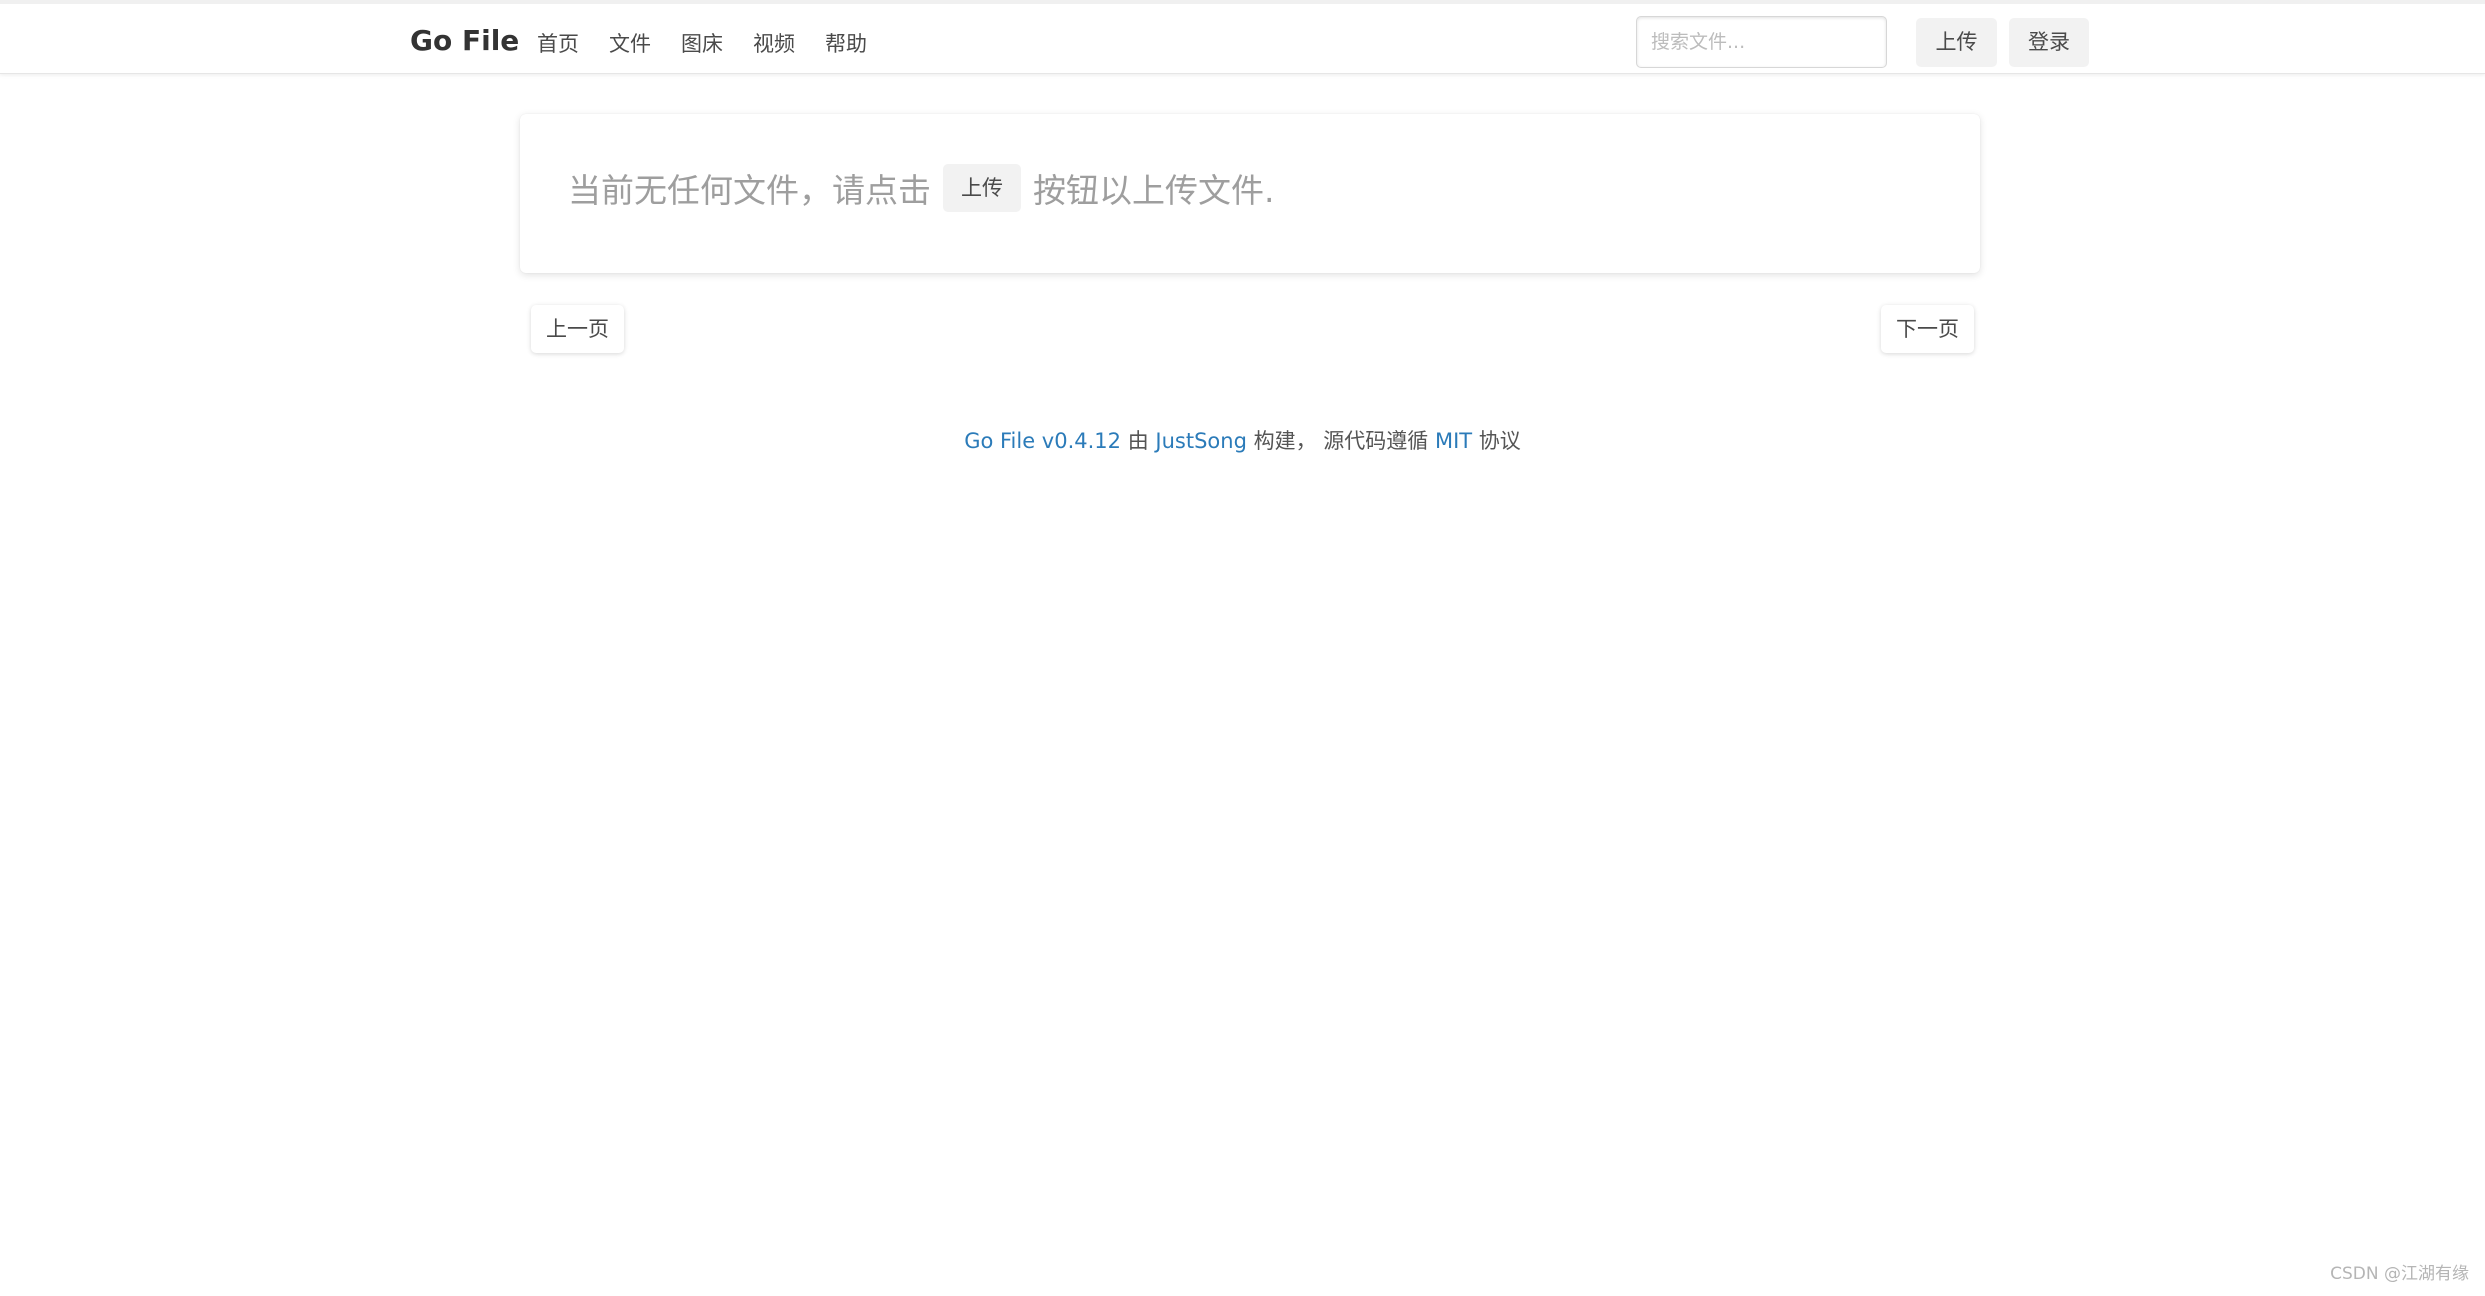 The height and width of the screenshot is (1296, 2485). I want to click on footer-license-link: MIT, so click(1453, 441).